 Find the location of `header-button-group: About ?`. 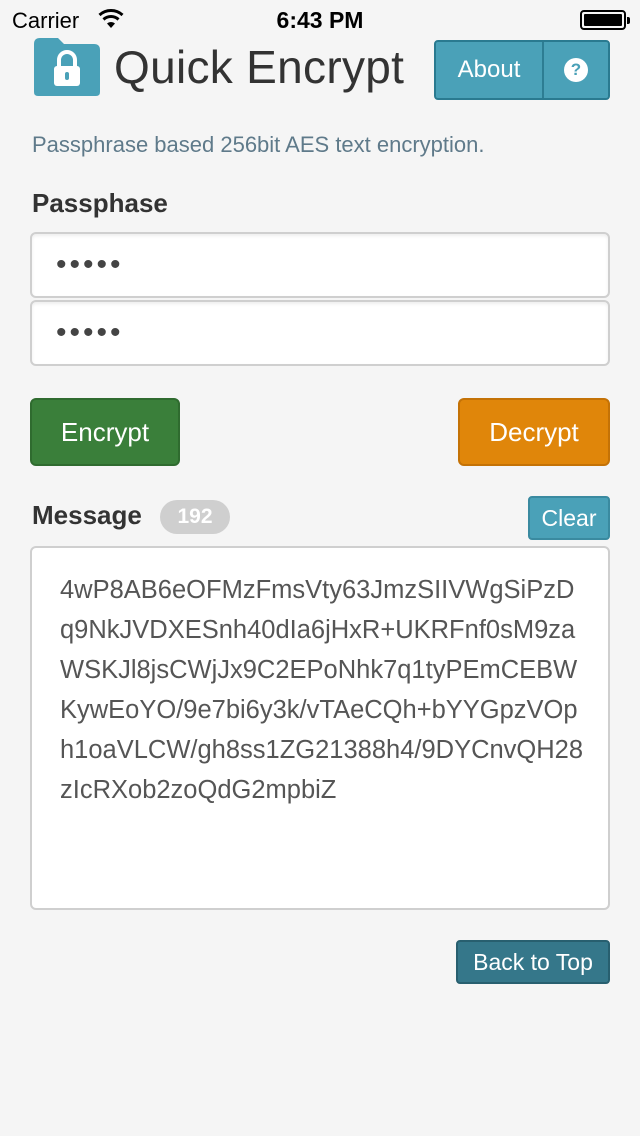

header-button-group: About ? is located at coordinates (522, 70).